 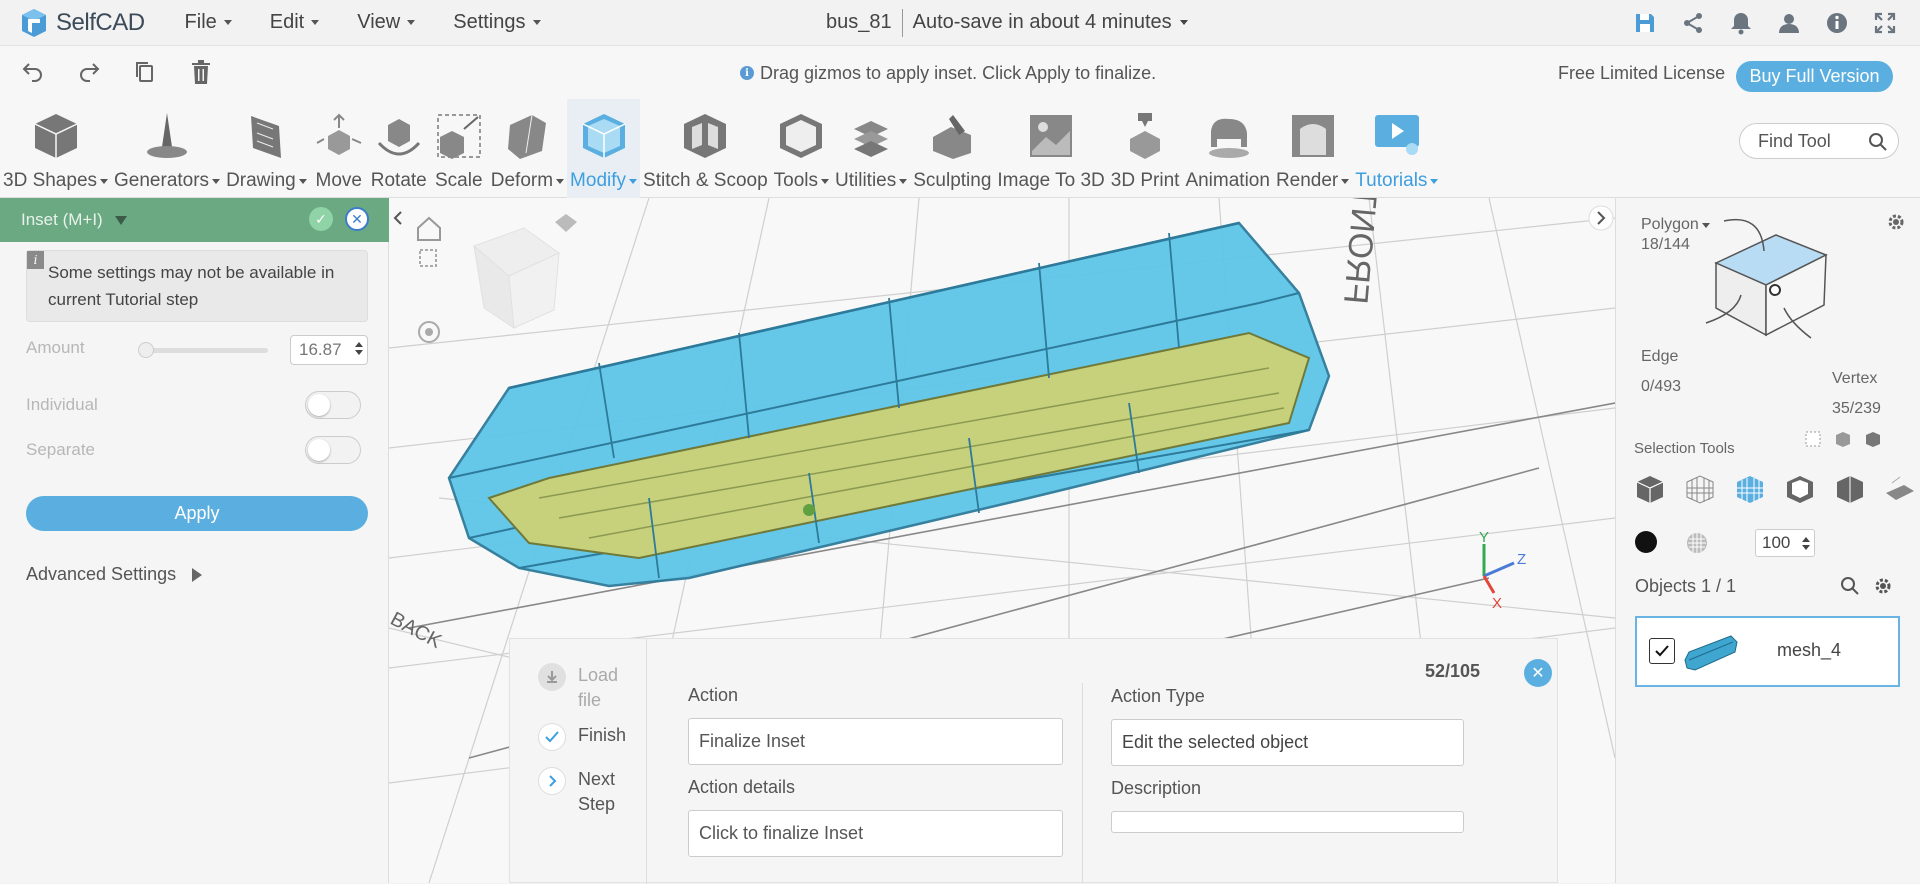 What do you see at coordinates (1693, 23) in the screenshot?
I see `share-icon` at bounding box center [1693, 23].